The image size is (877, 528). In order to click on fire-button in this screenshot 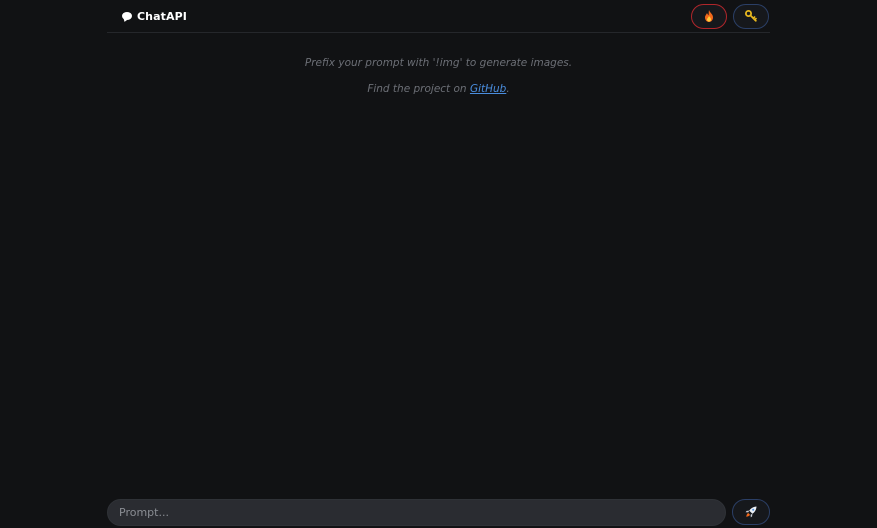, I will do `click(709, 16)`.